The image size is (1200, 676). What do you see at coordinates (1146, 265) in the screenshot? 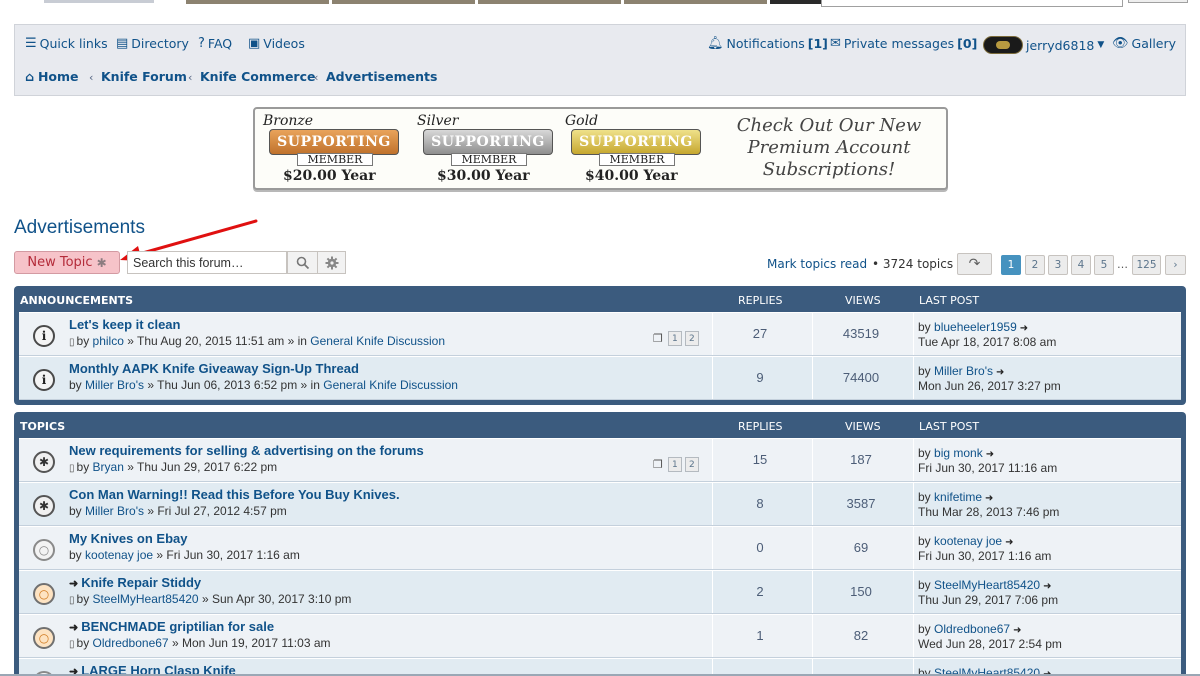
I see `page-button-last: 125` at bounding box center [1146, 265].